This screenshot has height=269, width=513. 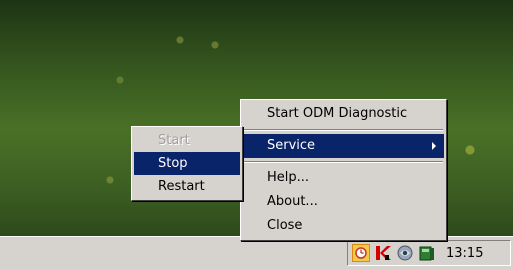 I want to click on kaspersky-k-icon, so click(x=383, y=253).